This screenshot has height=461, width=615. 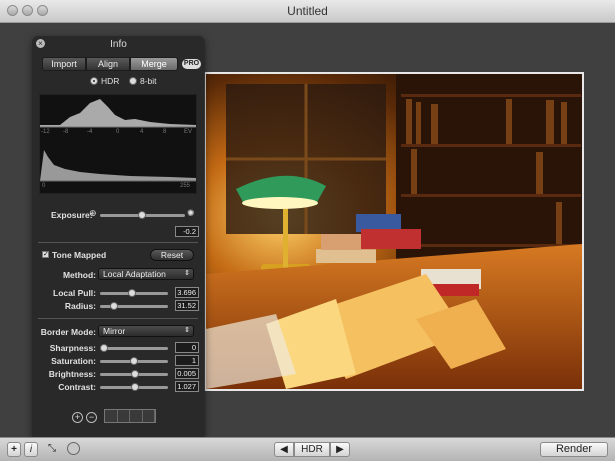 I want to click on previous-button: ◀, so click(x=284, y=449).